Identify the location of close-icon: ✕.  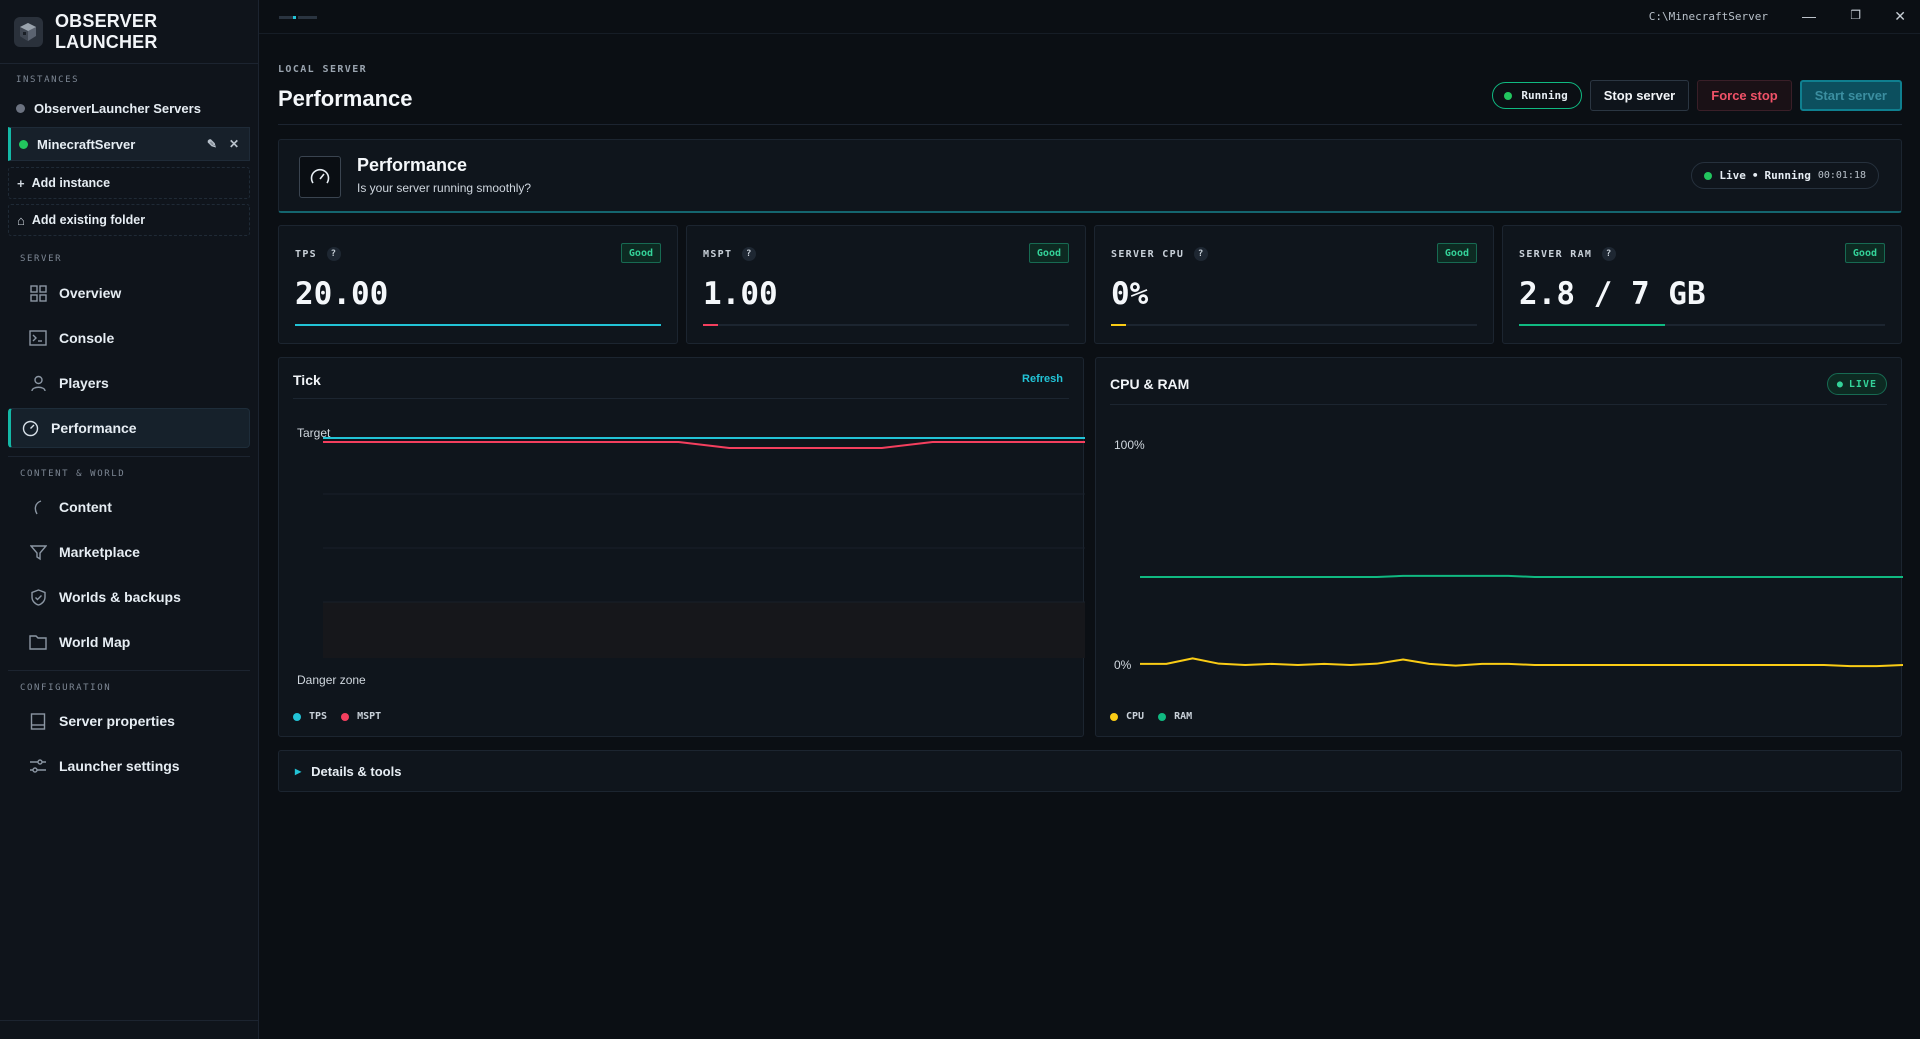
(234, 144).